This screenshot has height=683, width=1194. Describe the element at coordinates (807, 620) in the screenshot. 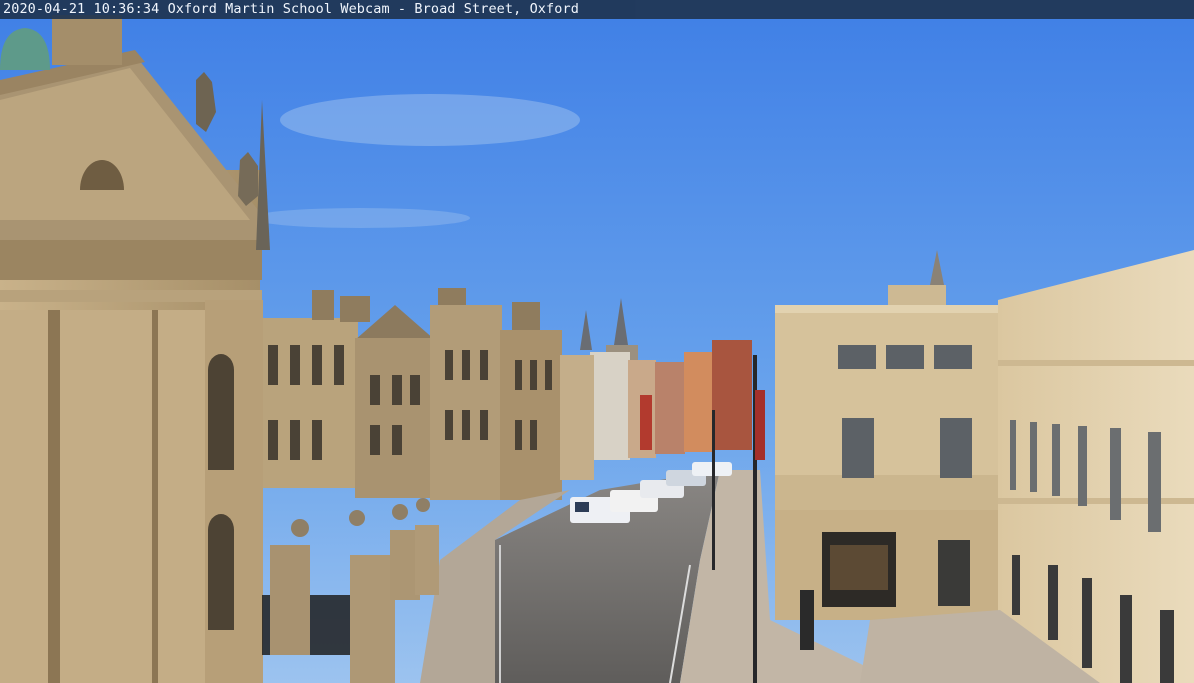

I see `sign-post` at that location.